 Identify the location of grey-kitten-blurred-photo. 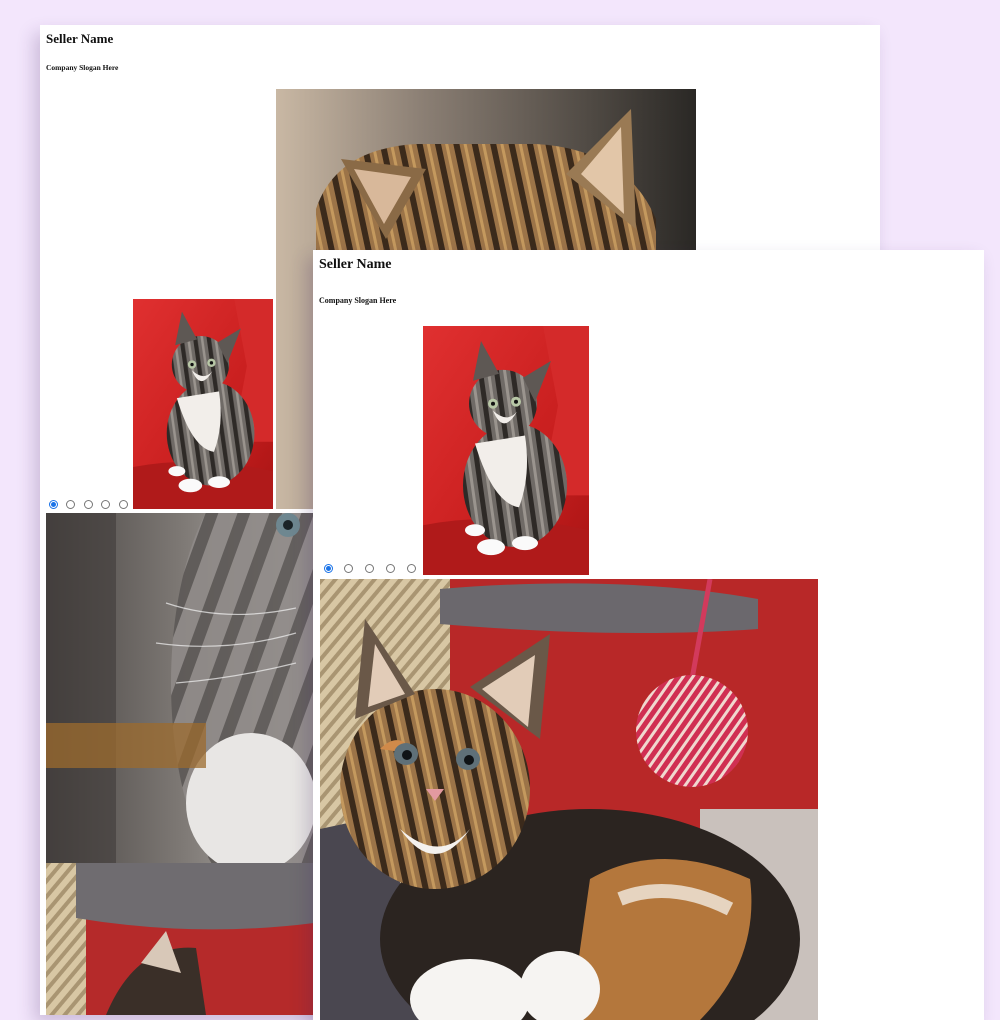
(180, 688).